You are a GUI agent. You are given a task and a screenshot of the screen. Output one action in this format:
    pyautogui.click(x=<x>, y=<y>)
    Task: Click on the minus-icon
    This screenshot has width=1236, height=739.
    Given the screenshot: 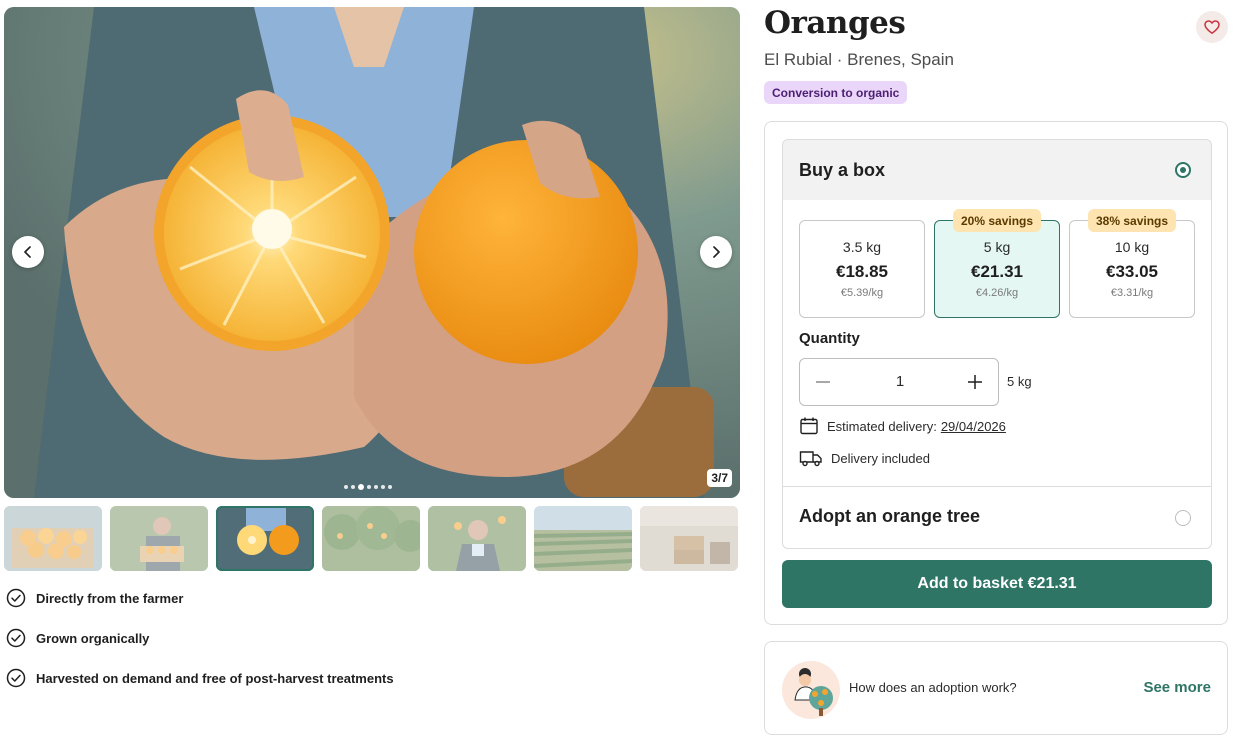 What is the action you would take?
    pyautogui.click(x=823, y=382)
    